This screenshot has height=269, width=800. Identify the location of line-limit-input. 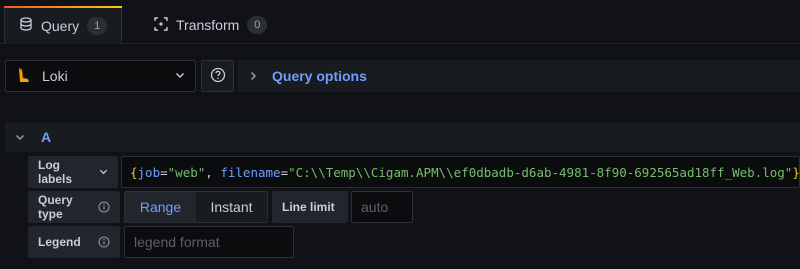
(382, 207).